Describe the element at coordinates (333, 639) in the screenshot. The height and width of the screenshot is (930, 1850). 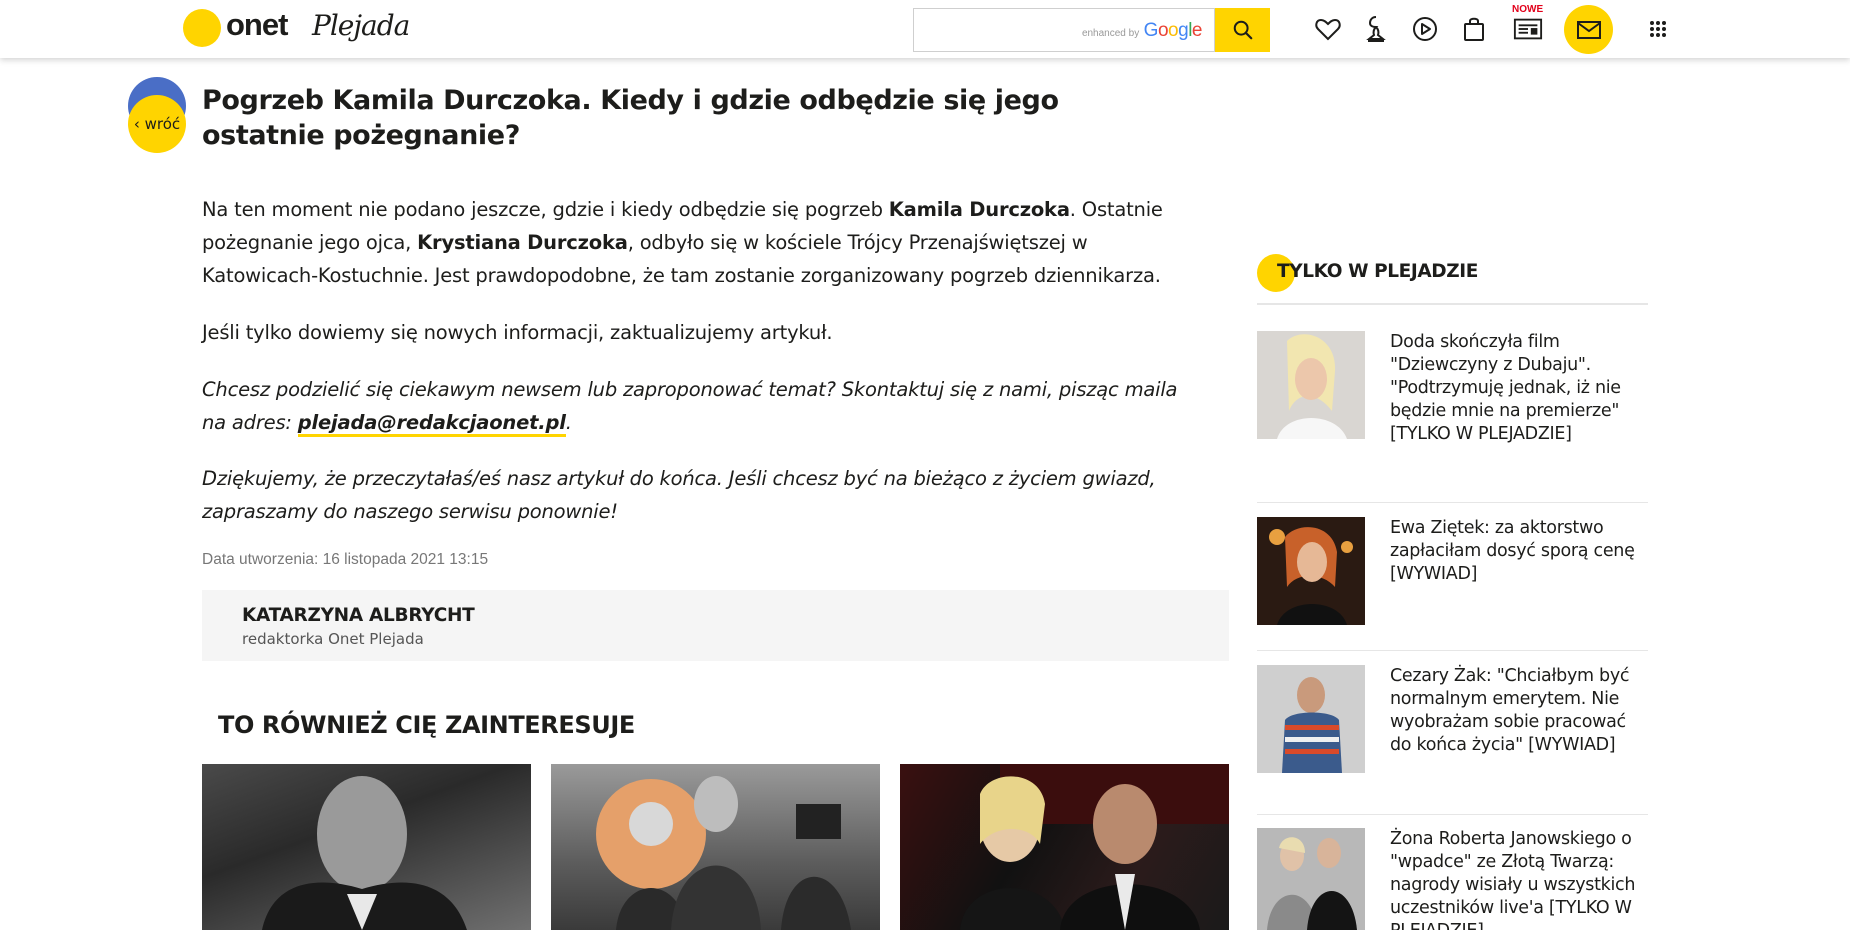
I see `author-role: redaktorka Onet Plejada` at that location.